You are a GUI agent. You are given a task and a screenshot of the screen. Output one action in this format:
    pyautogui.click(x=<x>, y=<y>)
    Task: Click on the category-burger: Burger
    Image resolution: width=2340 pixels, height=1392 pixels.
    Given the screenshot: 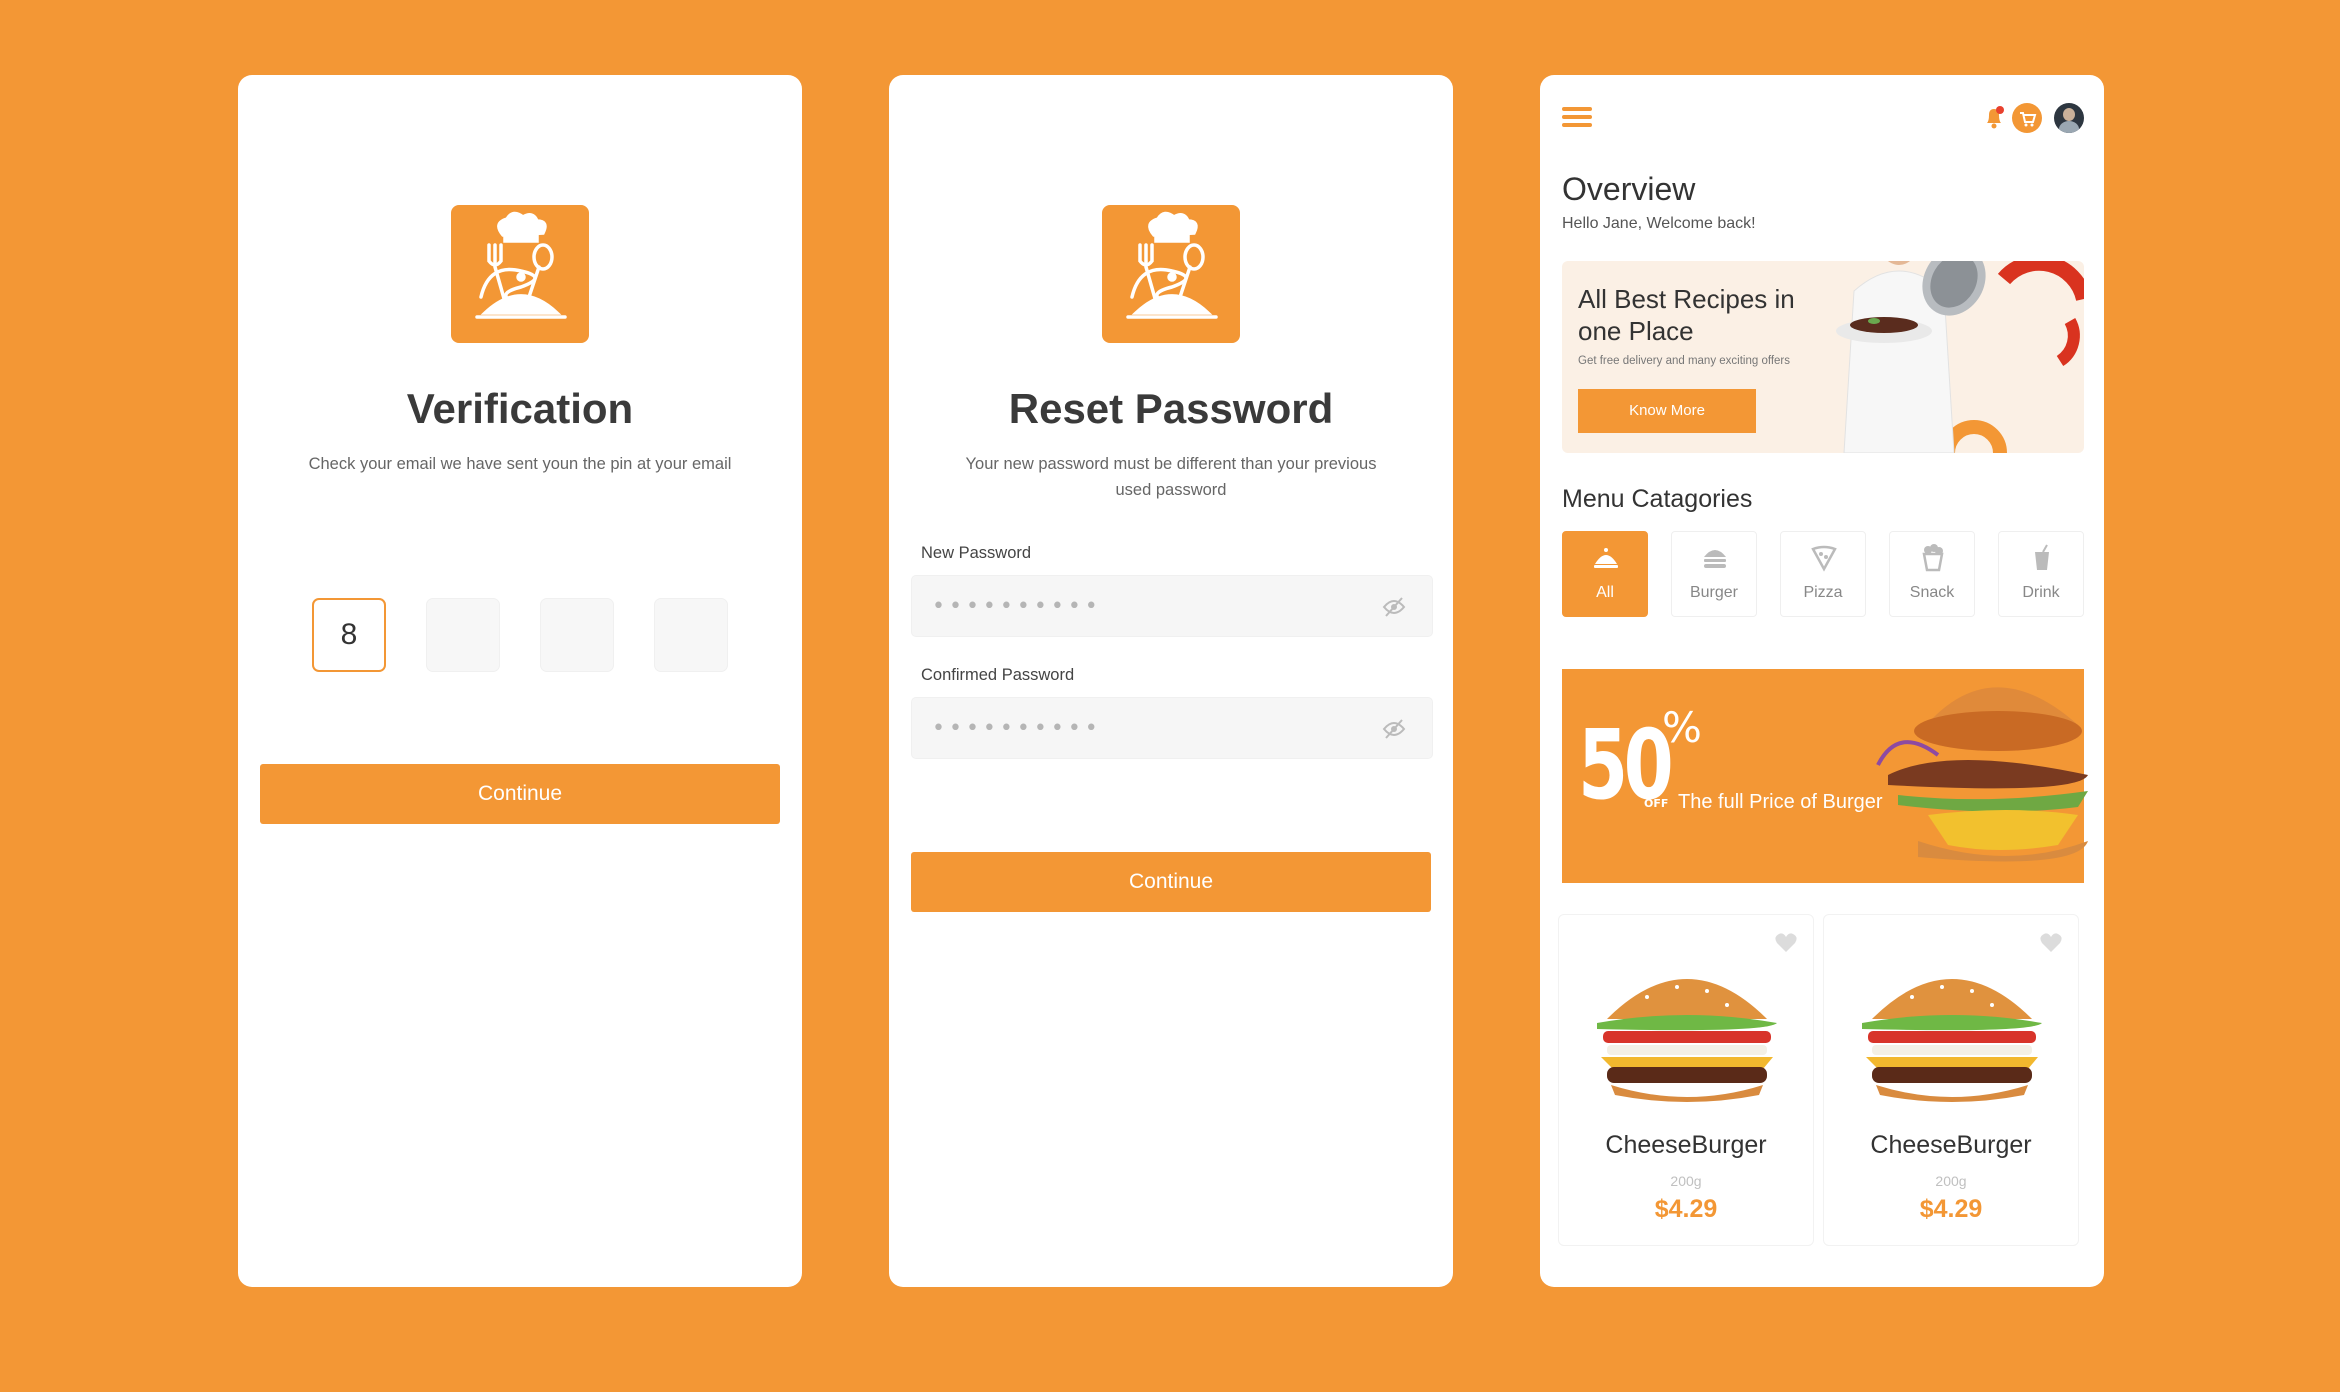 What is the action you would take?
    pyautogui.click(x=1714, y=574)
    